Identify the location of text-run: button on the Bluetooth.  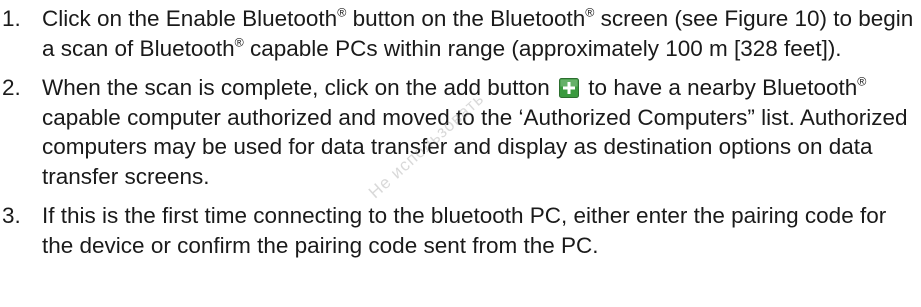
(466, 18).